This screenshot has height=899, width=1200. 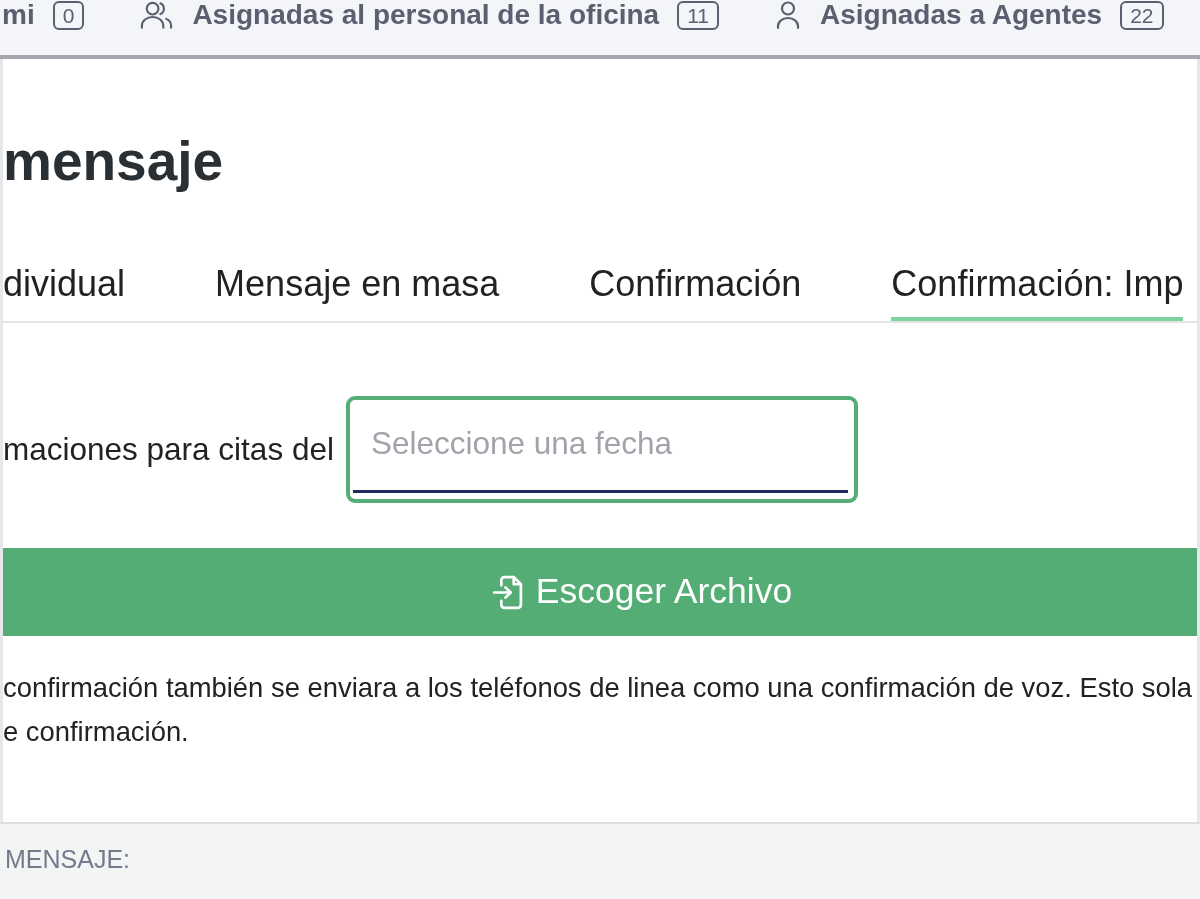 What do you see at coordinates (64, 291) in the screenshot?
I see `tab: dividual` at bounding box center [64, 291].